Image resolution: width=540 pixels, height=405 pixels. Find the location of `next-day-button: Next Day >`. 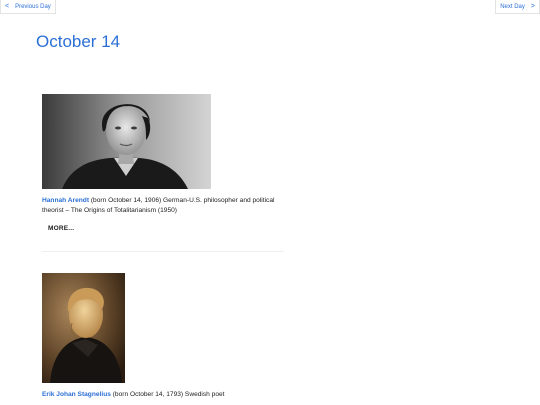

next-day-button: Next Day > is located at coordinates (517, 7).